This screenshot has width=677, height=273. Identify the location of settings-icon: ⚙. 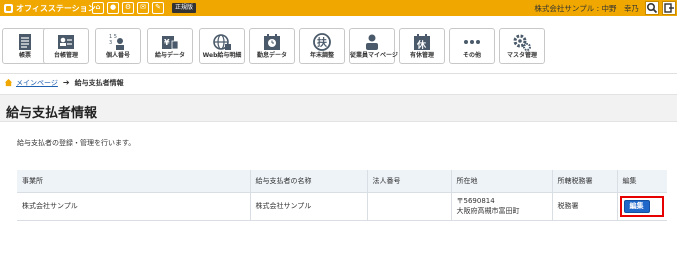
(128, 8).